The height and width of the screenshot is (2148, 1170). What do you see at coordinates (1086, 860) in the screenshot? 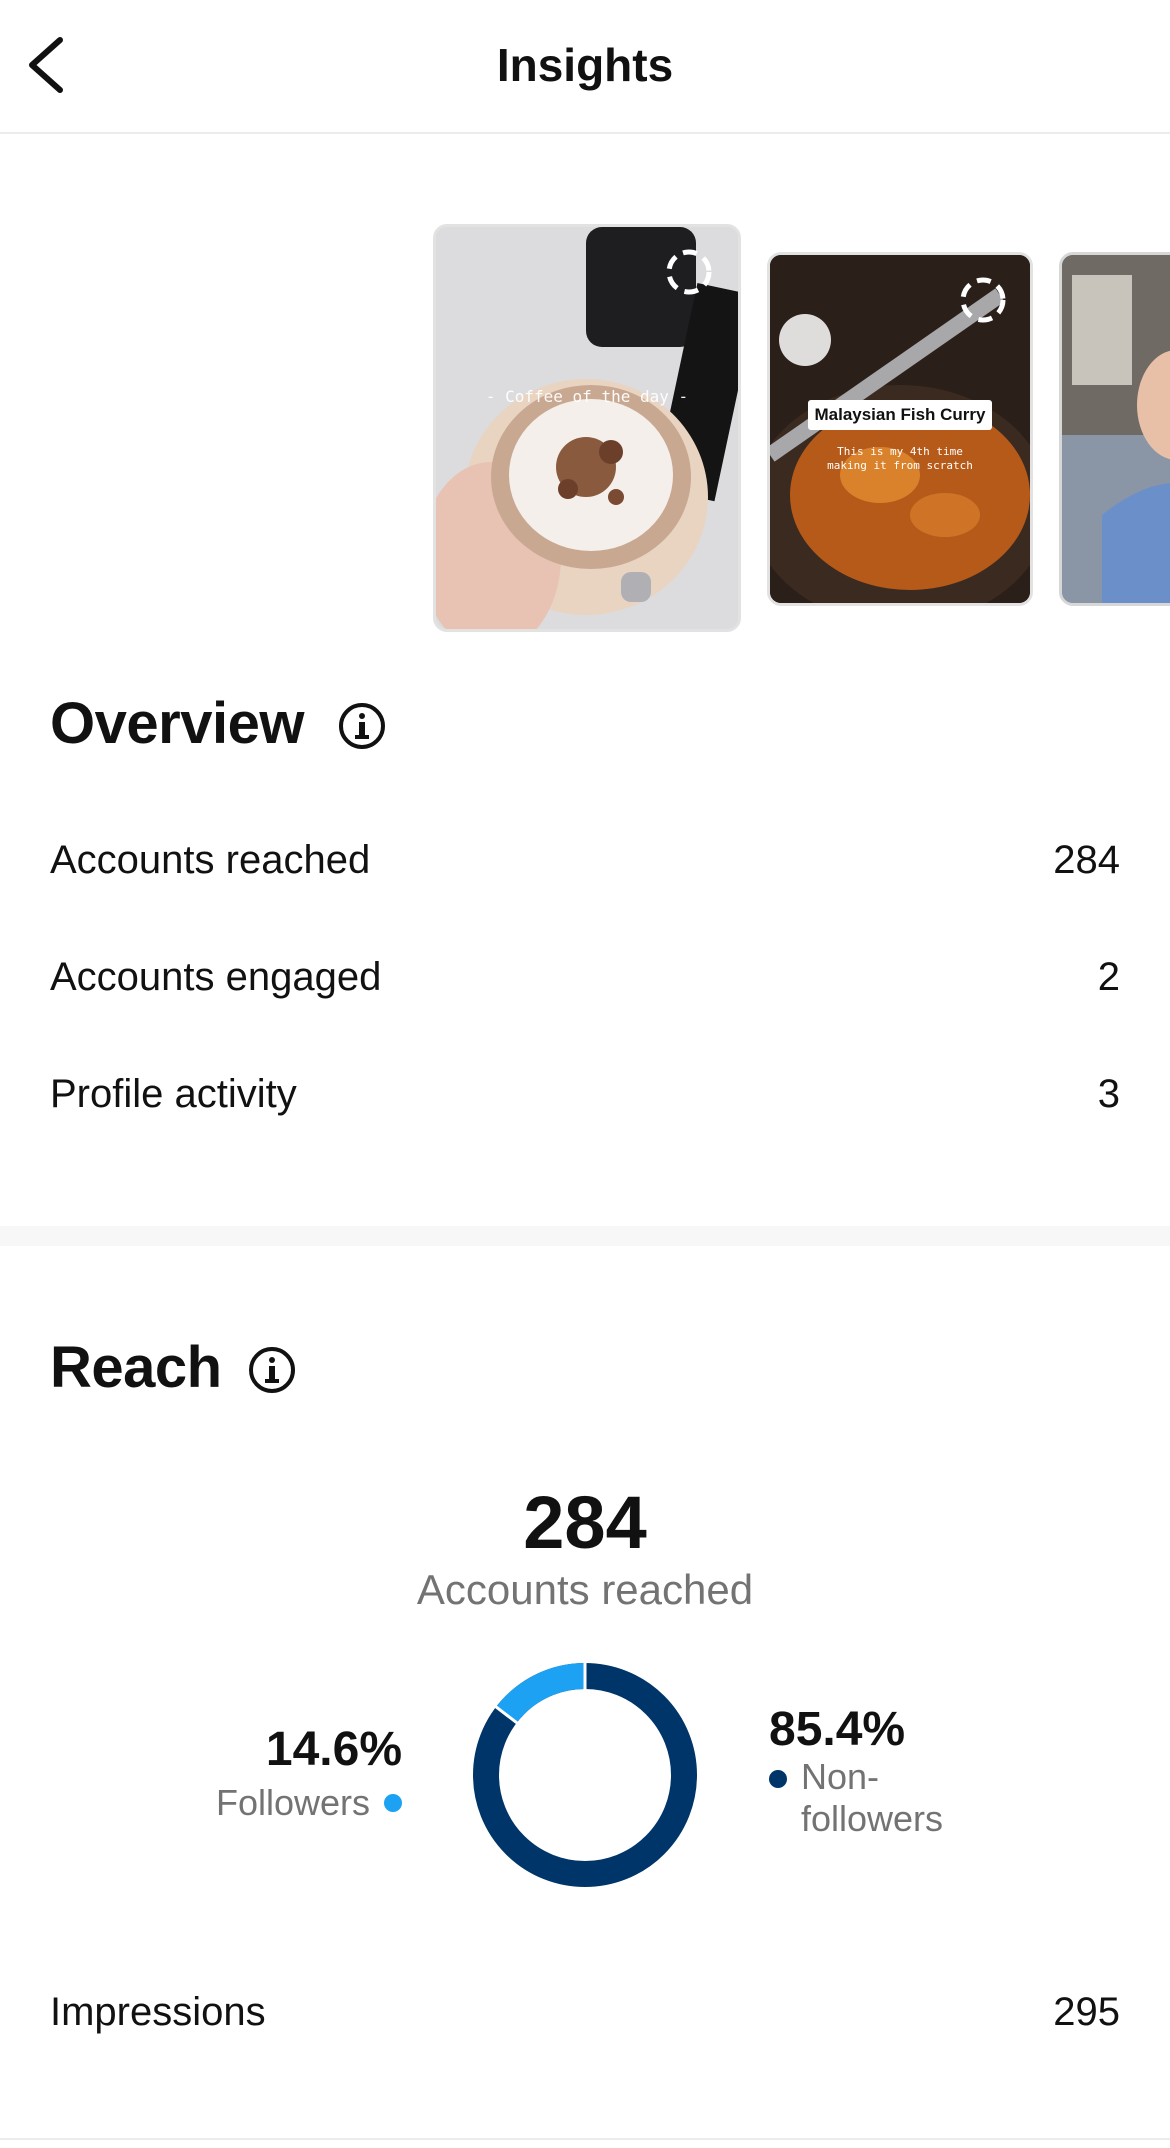
I see `row-value: 284` at bounding box center [1086, 860].